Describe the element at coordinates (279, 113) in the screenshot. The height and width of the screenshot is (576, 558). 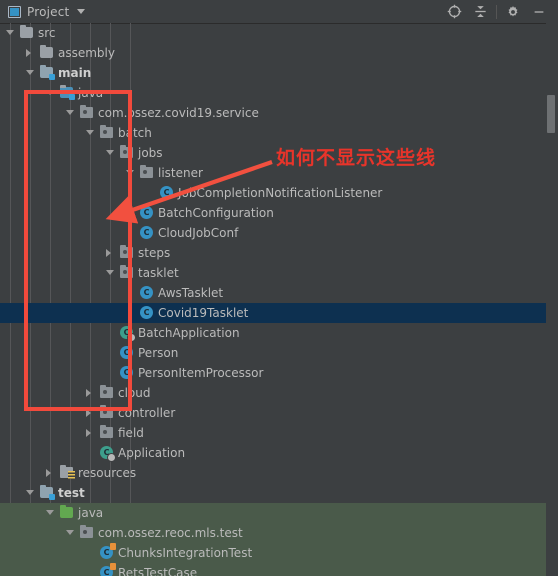
I see `tree-row: com.ossez.covid19.service` at that location.